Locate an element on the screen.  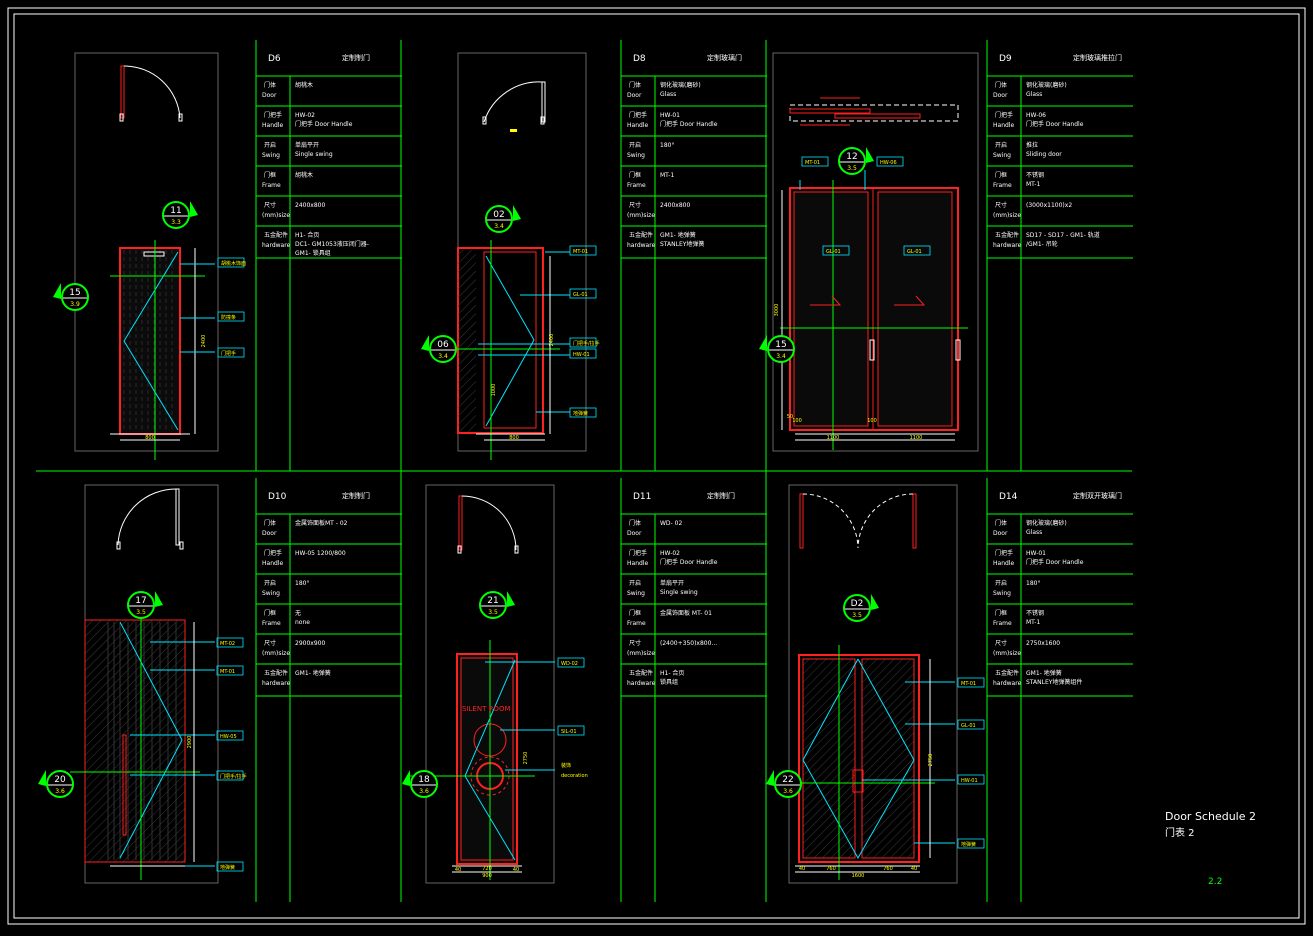
material-tag-label: HW-01 is located at coordinates (969, 781).